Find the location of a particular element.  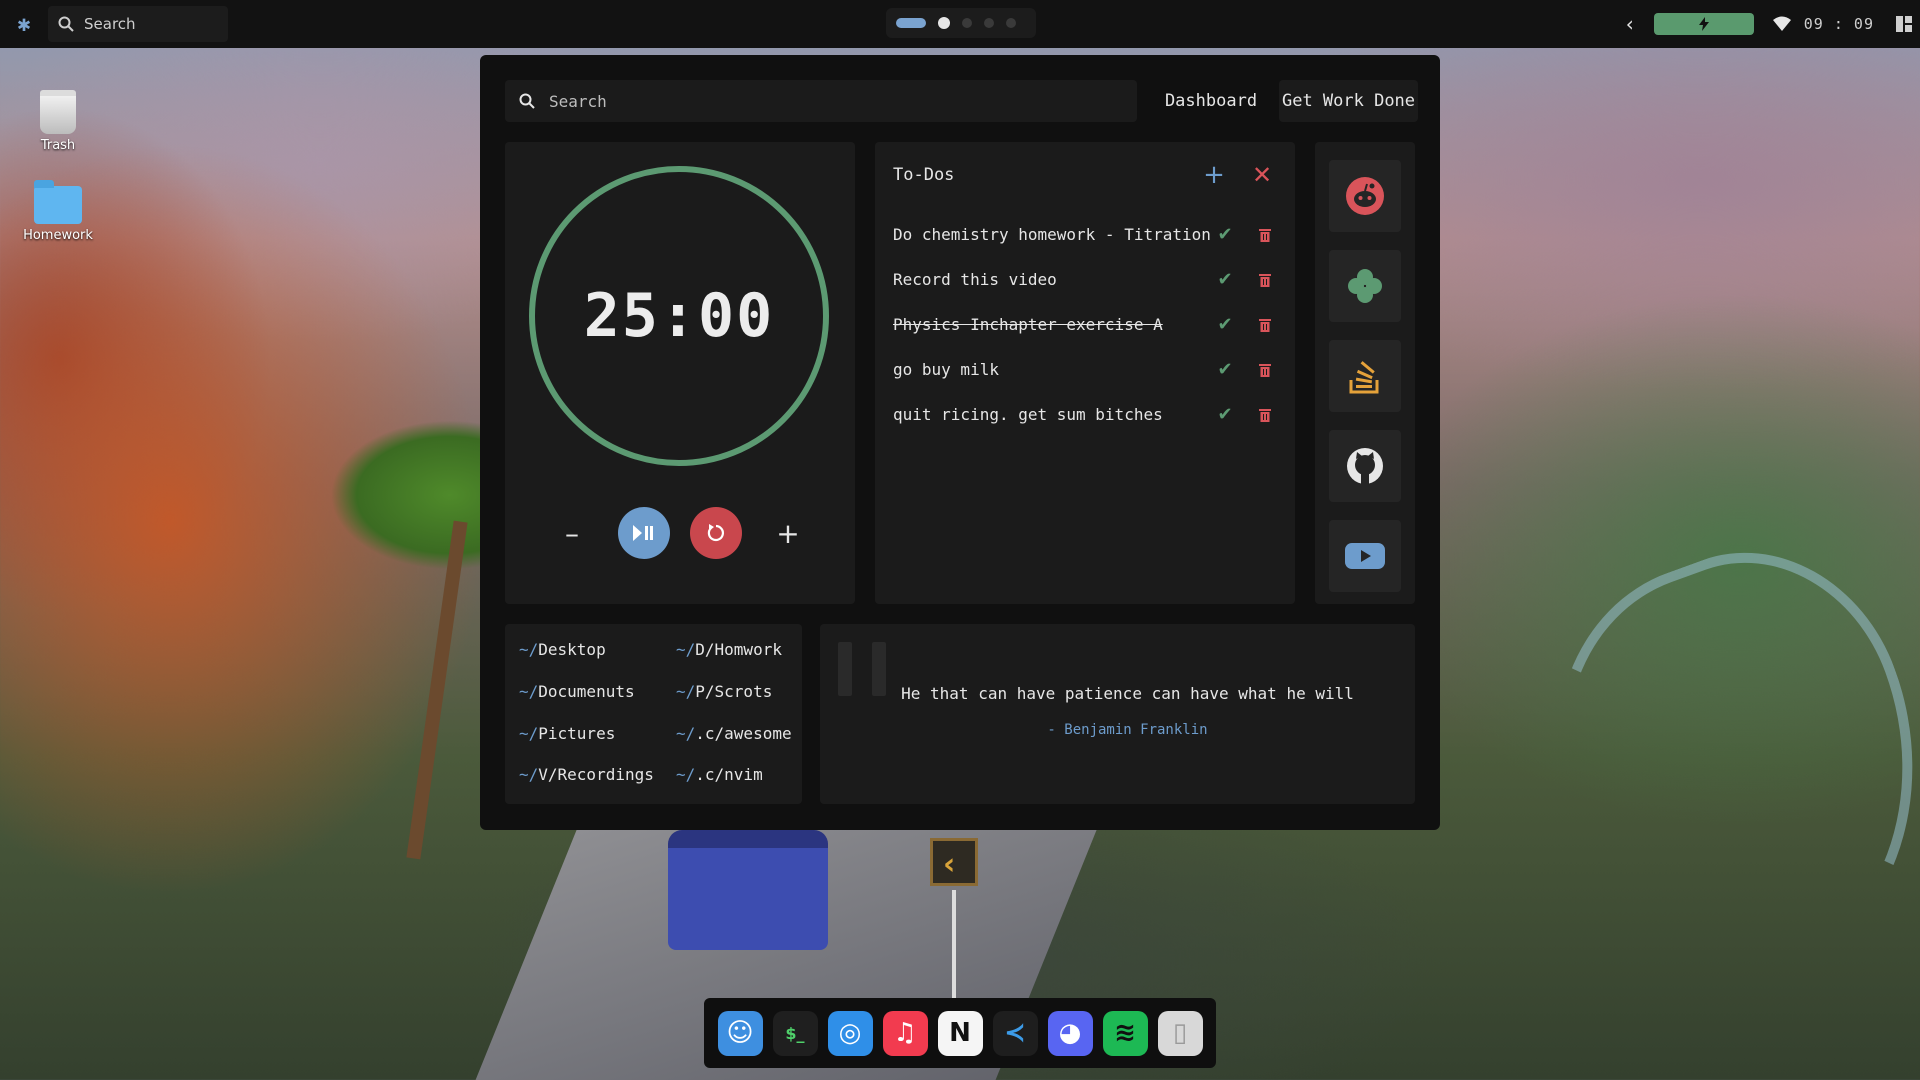

todo-header: To-Dos + ✕ is located at coordinates (1085, 175).